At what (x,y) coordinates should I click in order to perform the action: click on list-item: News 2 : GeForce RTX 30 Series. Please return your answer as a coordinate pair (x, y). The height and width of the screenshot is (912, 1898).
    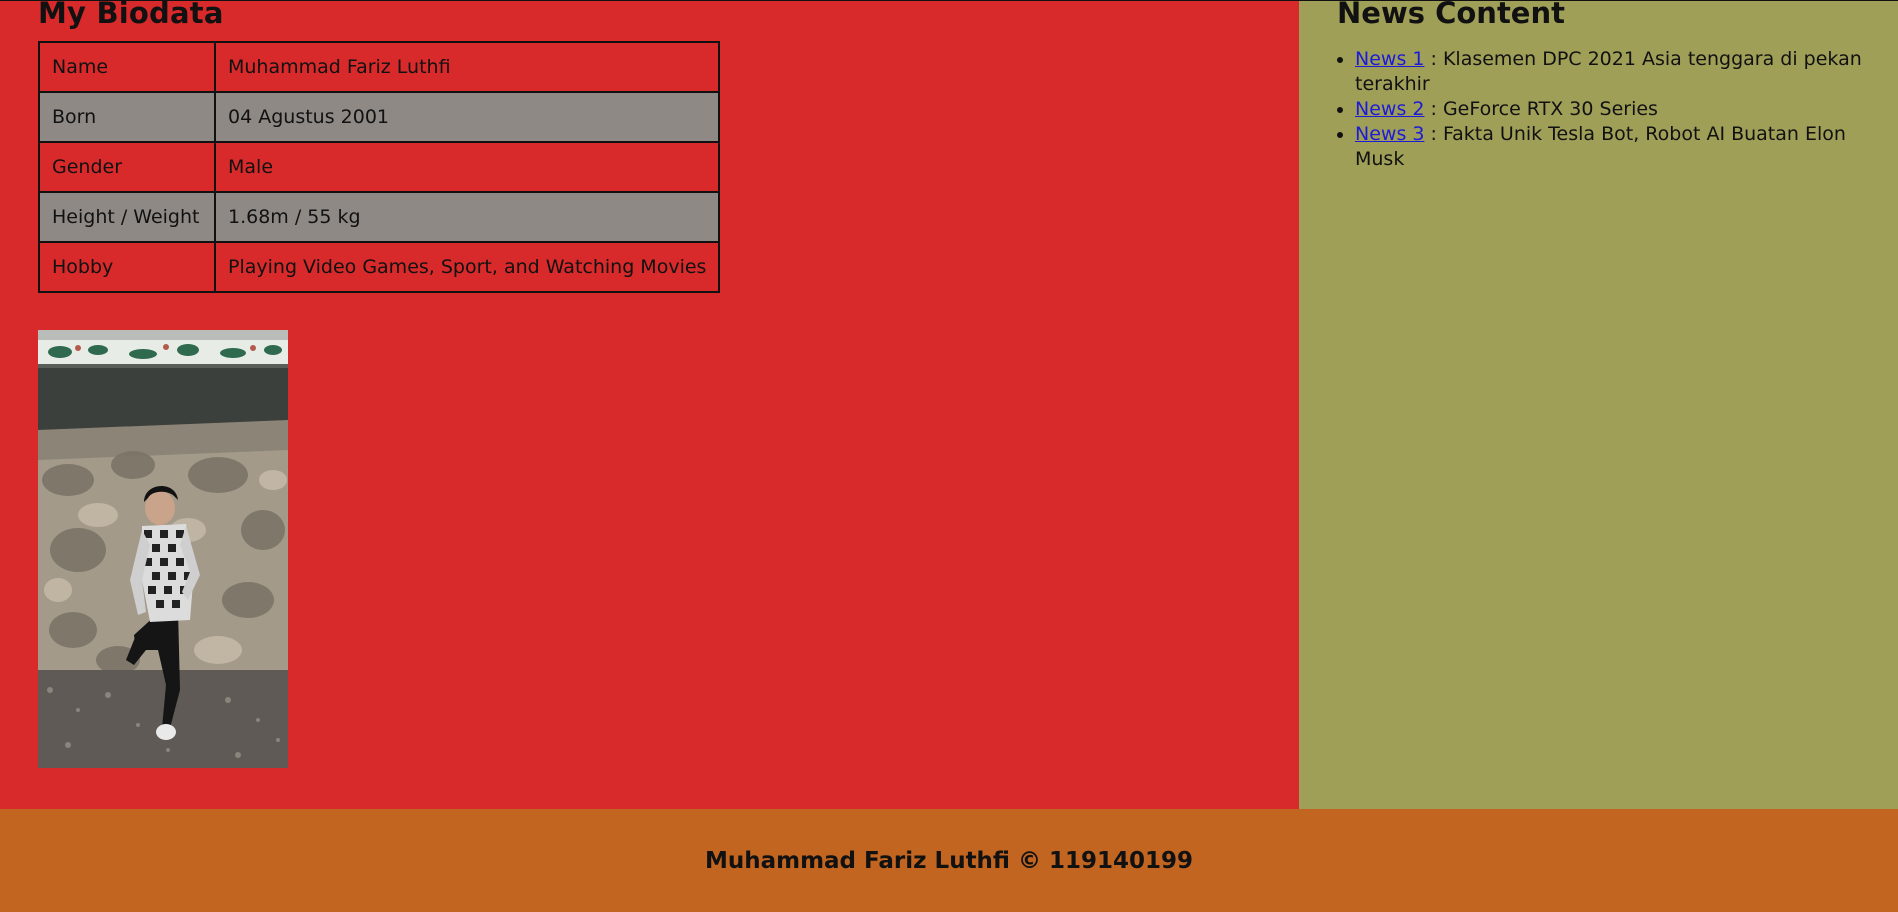
    Looking at the image, I should click on (1625, 109).